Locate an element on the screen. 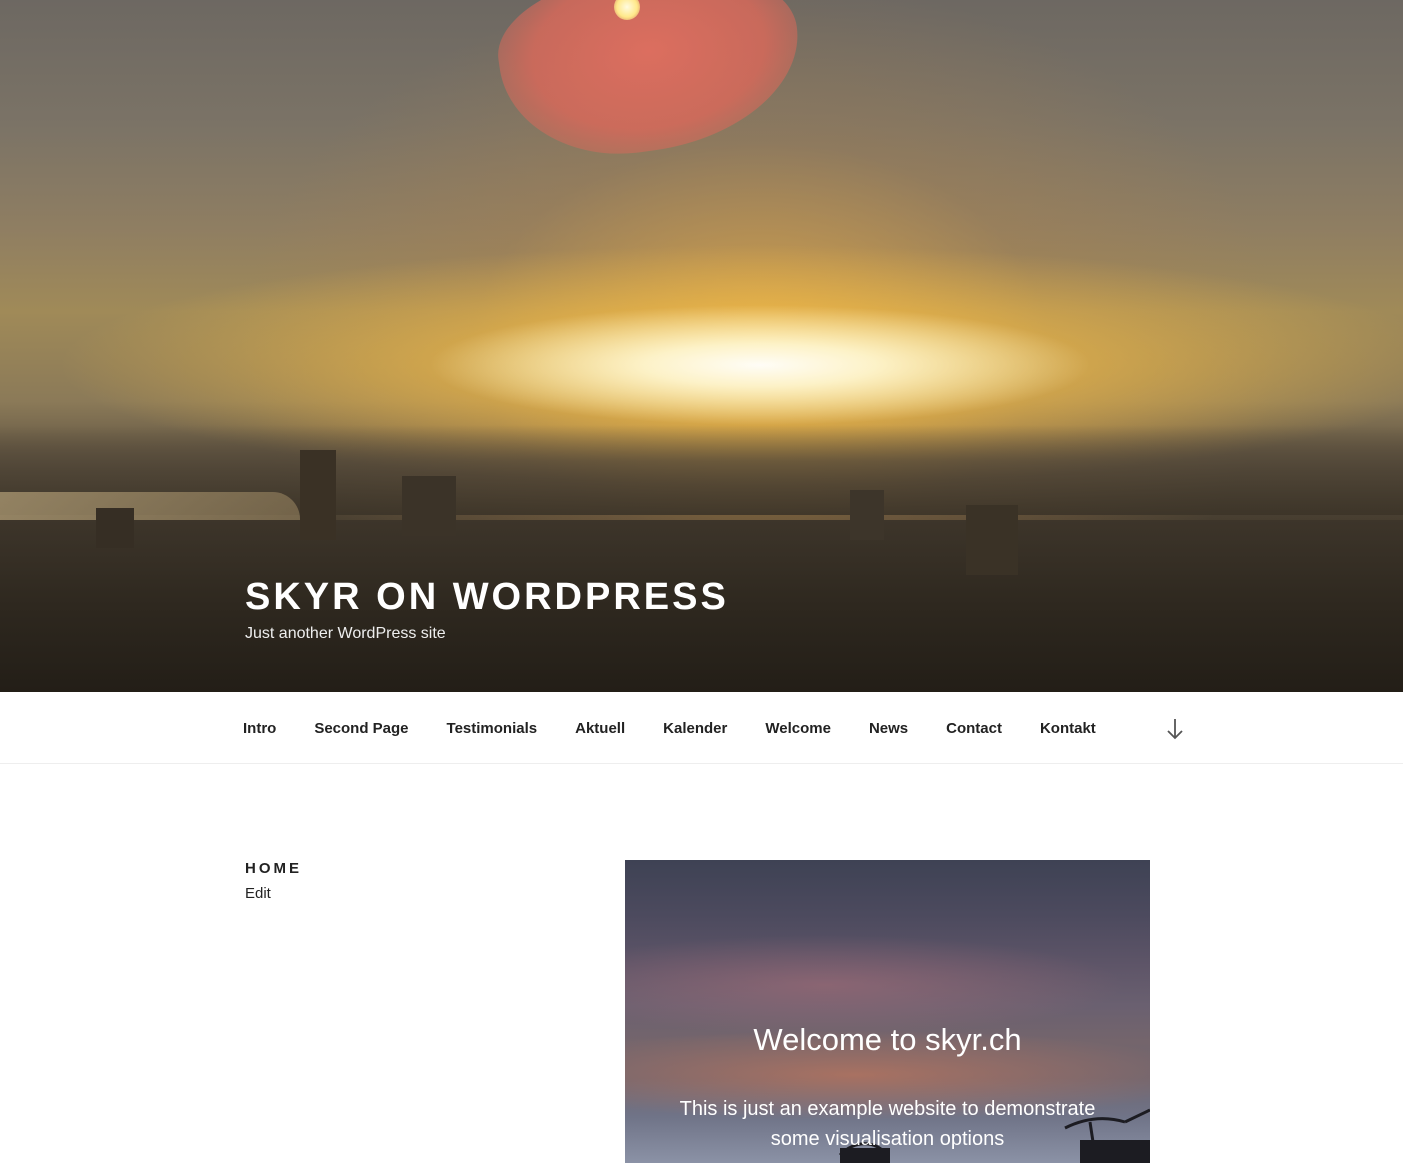 Image resolution: width=1403 pixels, height=1163 pixels. nav-item-kontakt: Kontakt is located at coordinates (1068, 728).